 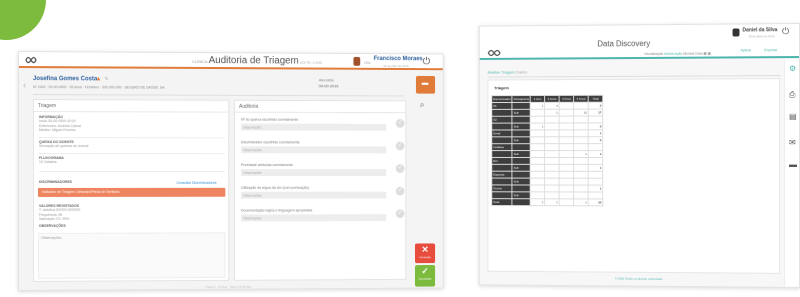 I want to click on value-cell: 10, so click(x=581, y=113).